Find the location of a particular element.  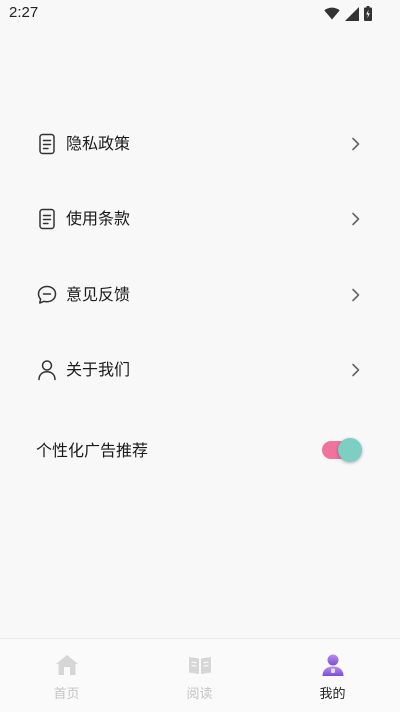

cellular-signal-icon is located at coordinates (352, 13).